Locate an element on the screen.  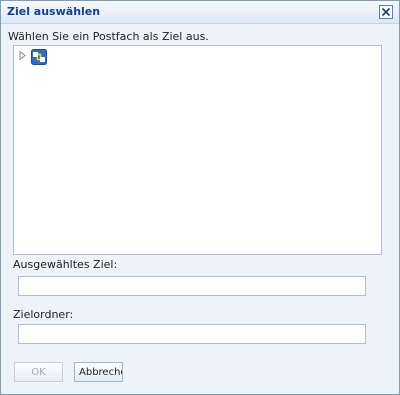
mailbox-tree-icon is located at coordinates (39, 57).